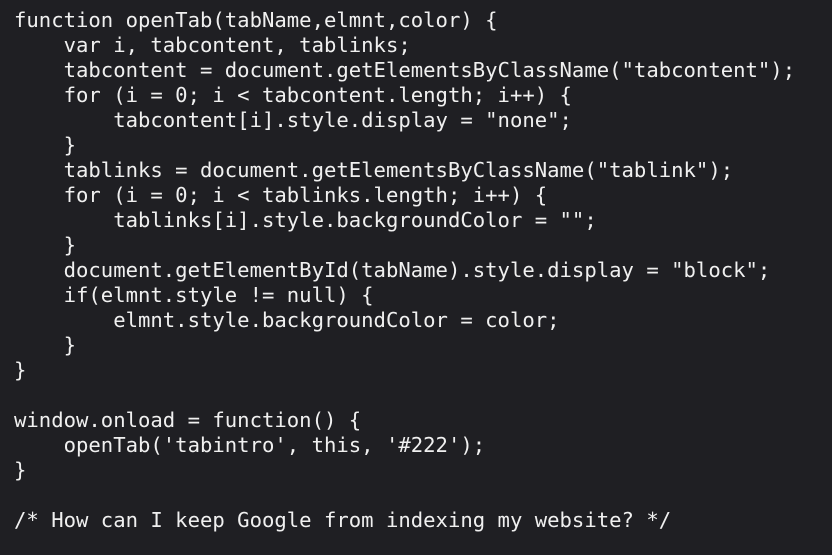 Image resolution: width=832 pixels, height=555 pixels. I want to click on code-line: window.onload = function() {, so click(188, 420).